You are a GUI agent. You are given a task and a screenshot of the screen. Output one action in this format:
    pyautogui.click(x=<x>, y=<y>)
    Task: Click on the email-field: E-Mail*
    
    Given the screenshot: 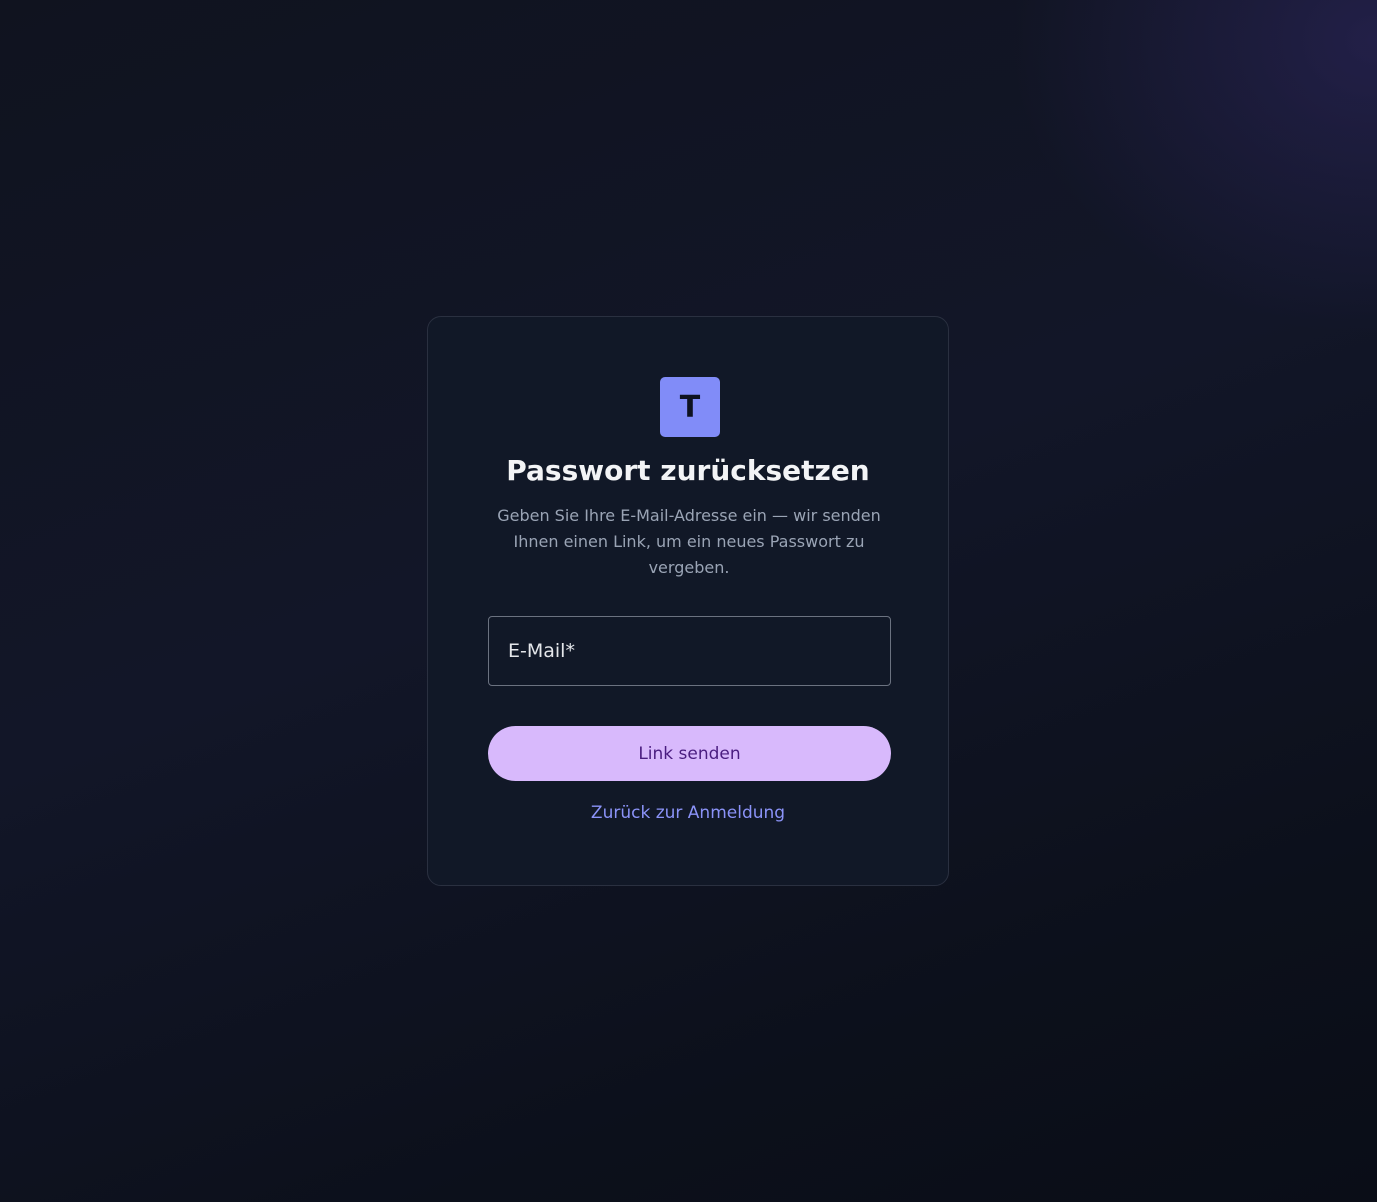 What is the action you would take?
    pyautogui.click(x=689, y=651)
    